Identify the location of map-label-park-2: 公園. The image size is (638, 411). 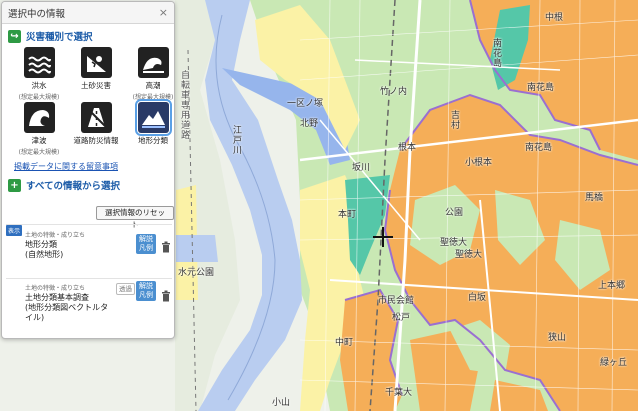
(454, 213).